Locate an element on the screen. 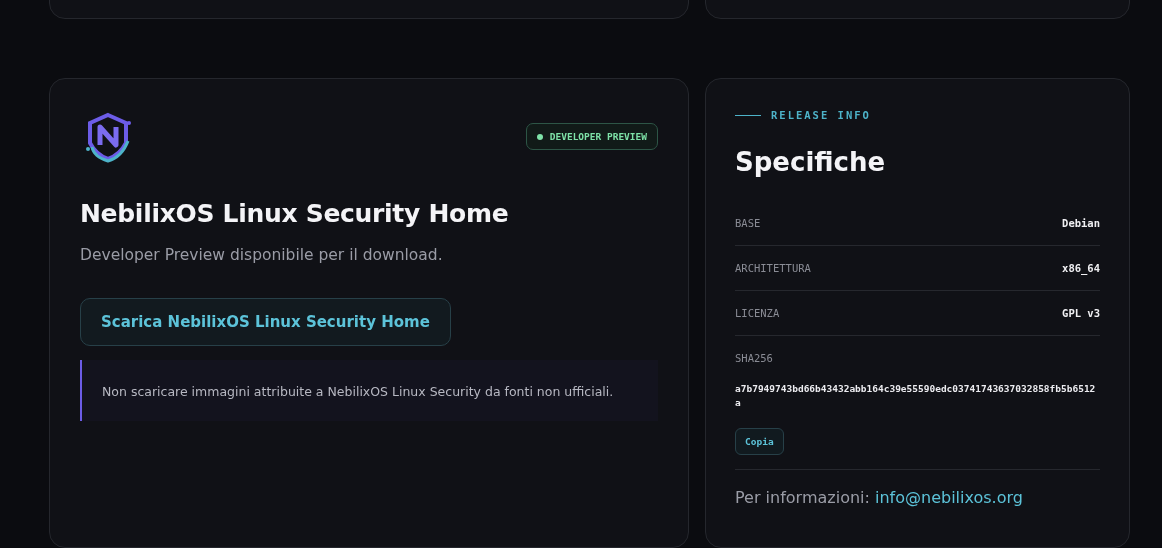 This screenshot has width=1162, height=548. email-link: info@nebilixos.org is located at coordinates (949, 497).